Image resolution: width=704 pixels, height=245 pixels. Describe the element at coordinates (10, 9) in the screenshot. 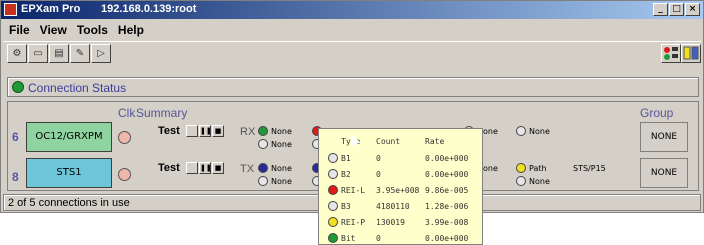

I see `app-logo-icon` at that location.